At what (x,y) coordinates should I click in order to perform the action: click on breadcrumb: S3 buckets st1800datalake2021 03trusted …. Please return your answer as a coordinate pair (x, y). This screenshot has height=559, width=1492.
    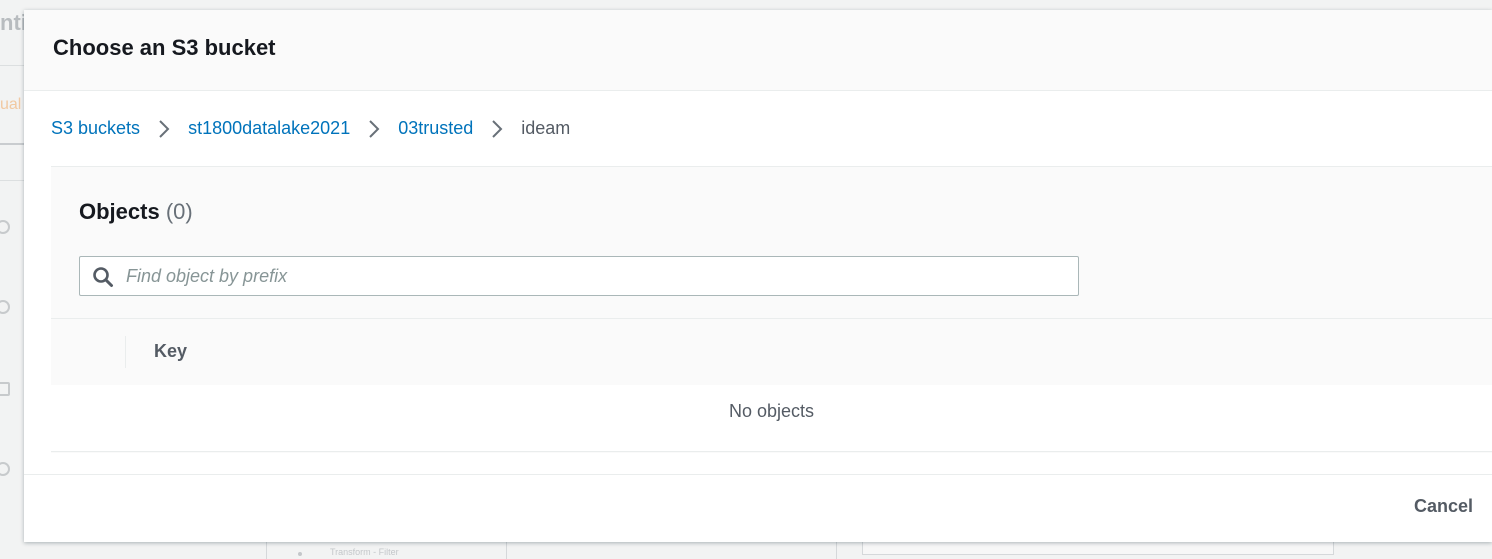
    Looking at the image, I should click on (310, 128).